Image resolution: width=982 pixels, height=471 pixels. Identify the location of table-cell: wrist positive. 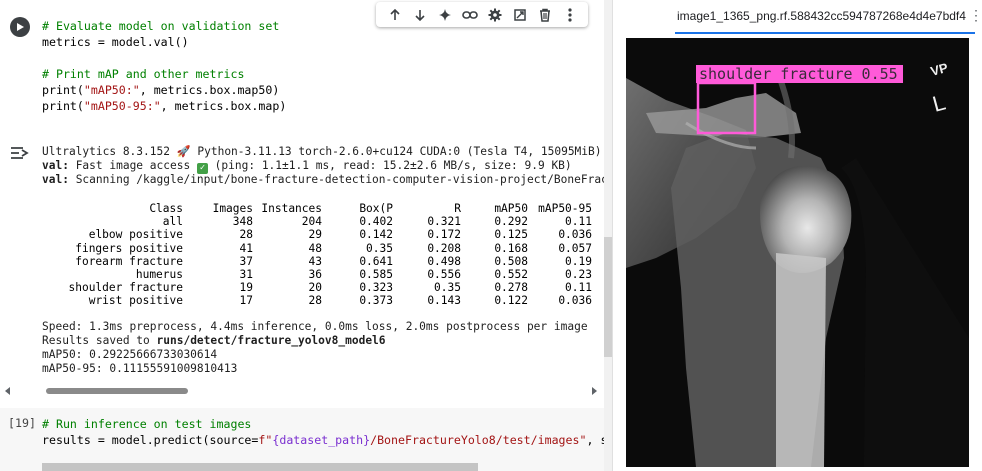
(135, 301).